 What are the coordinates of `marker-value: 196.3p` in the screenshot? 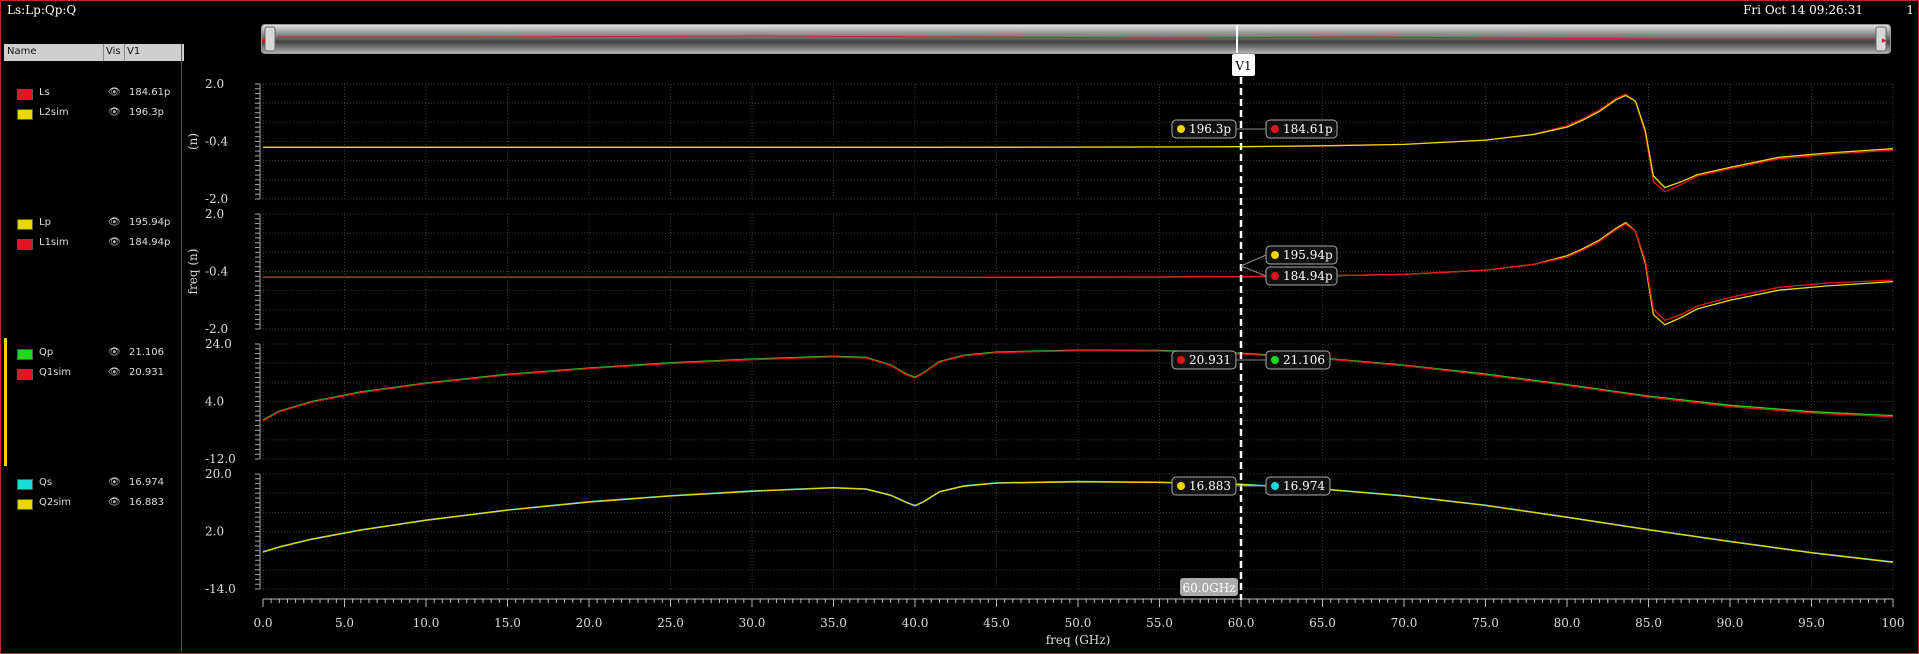 It's located at (1210, 129).